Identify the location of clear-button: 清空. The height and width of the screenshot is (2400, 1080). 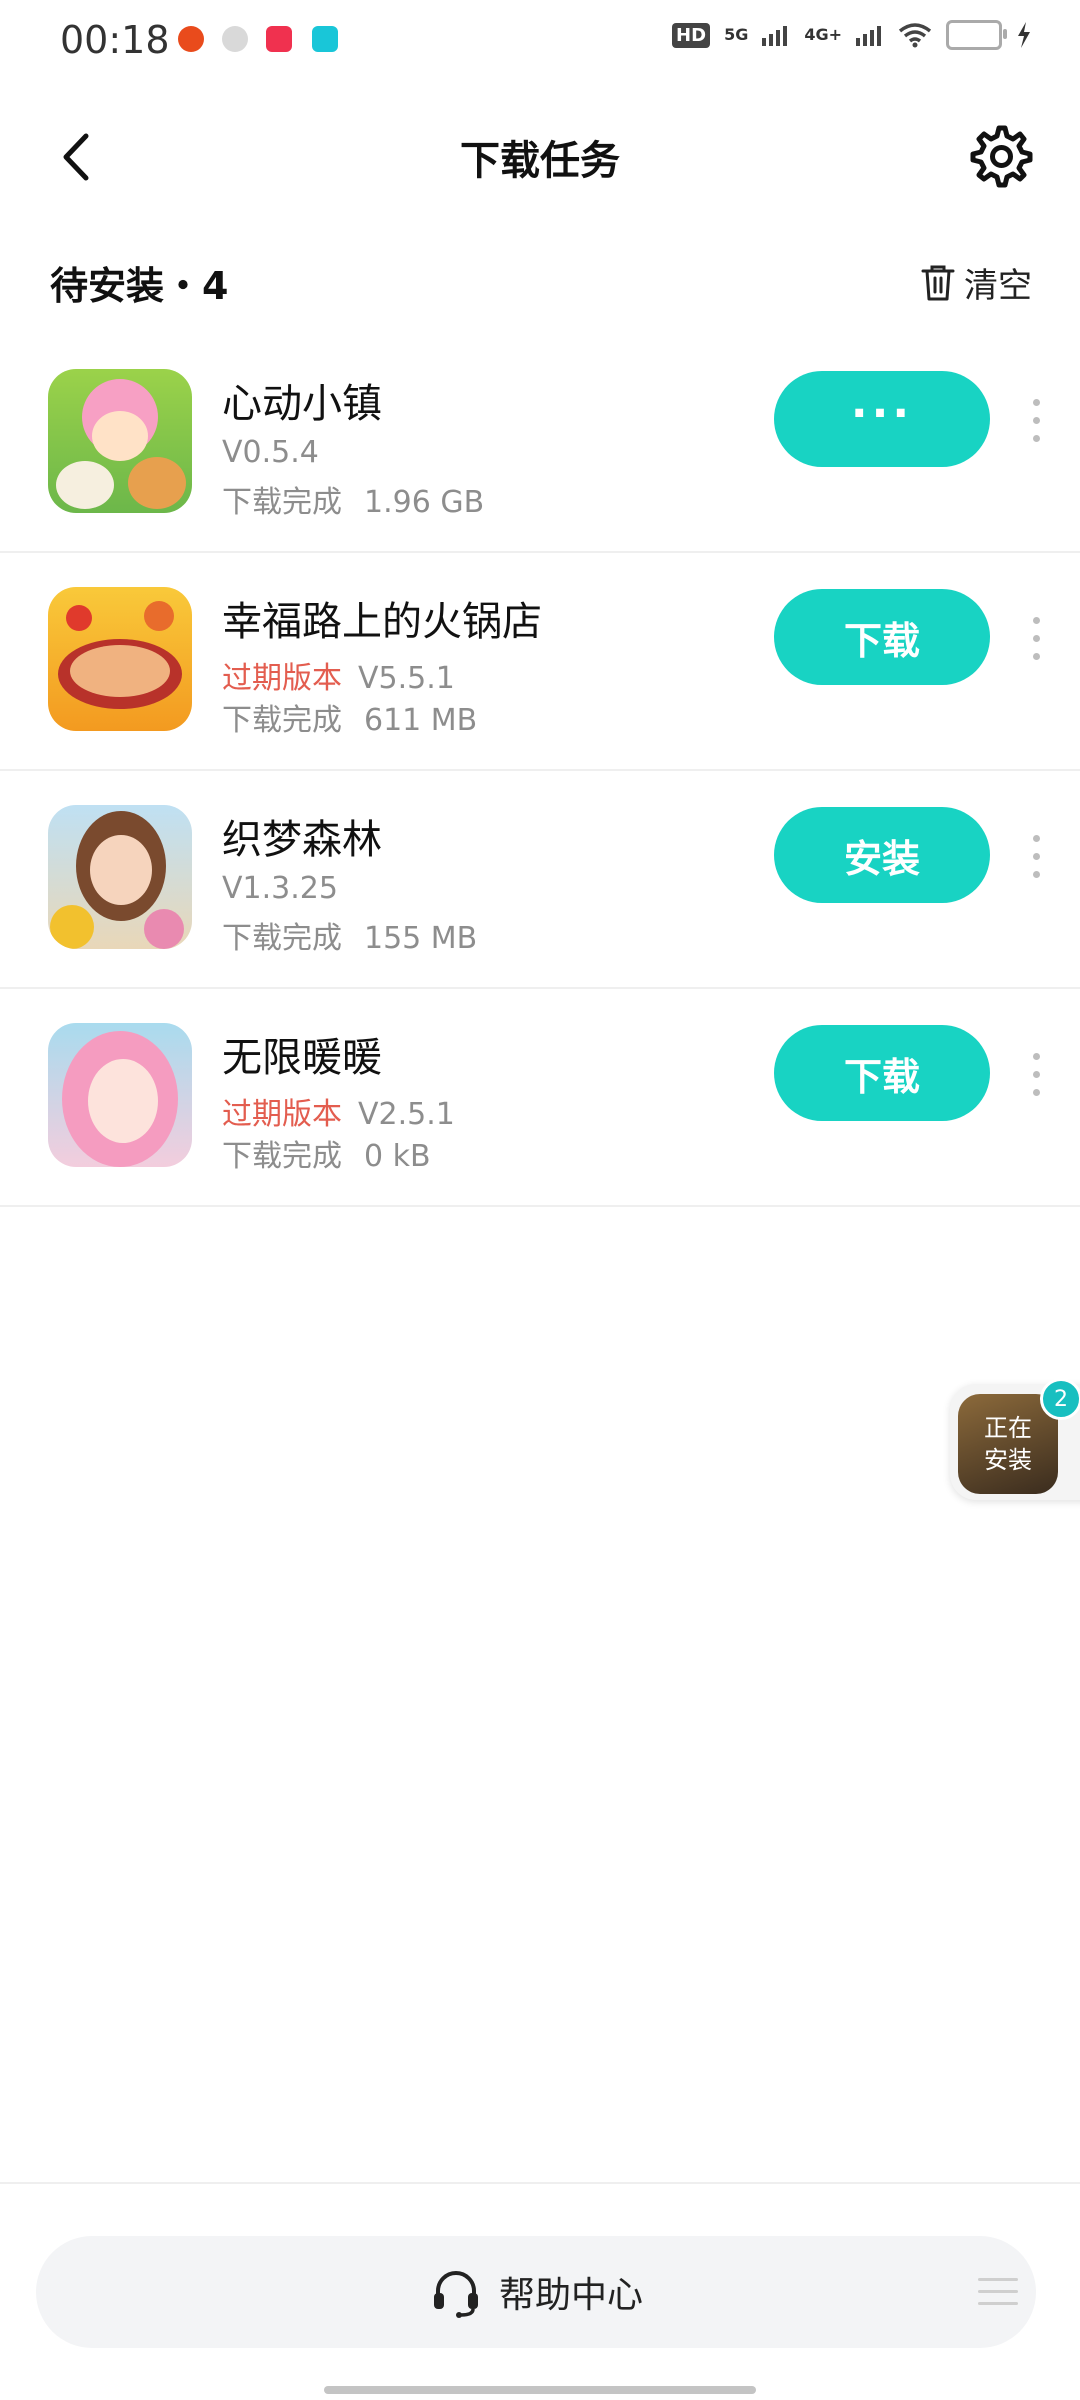
(976, 282).